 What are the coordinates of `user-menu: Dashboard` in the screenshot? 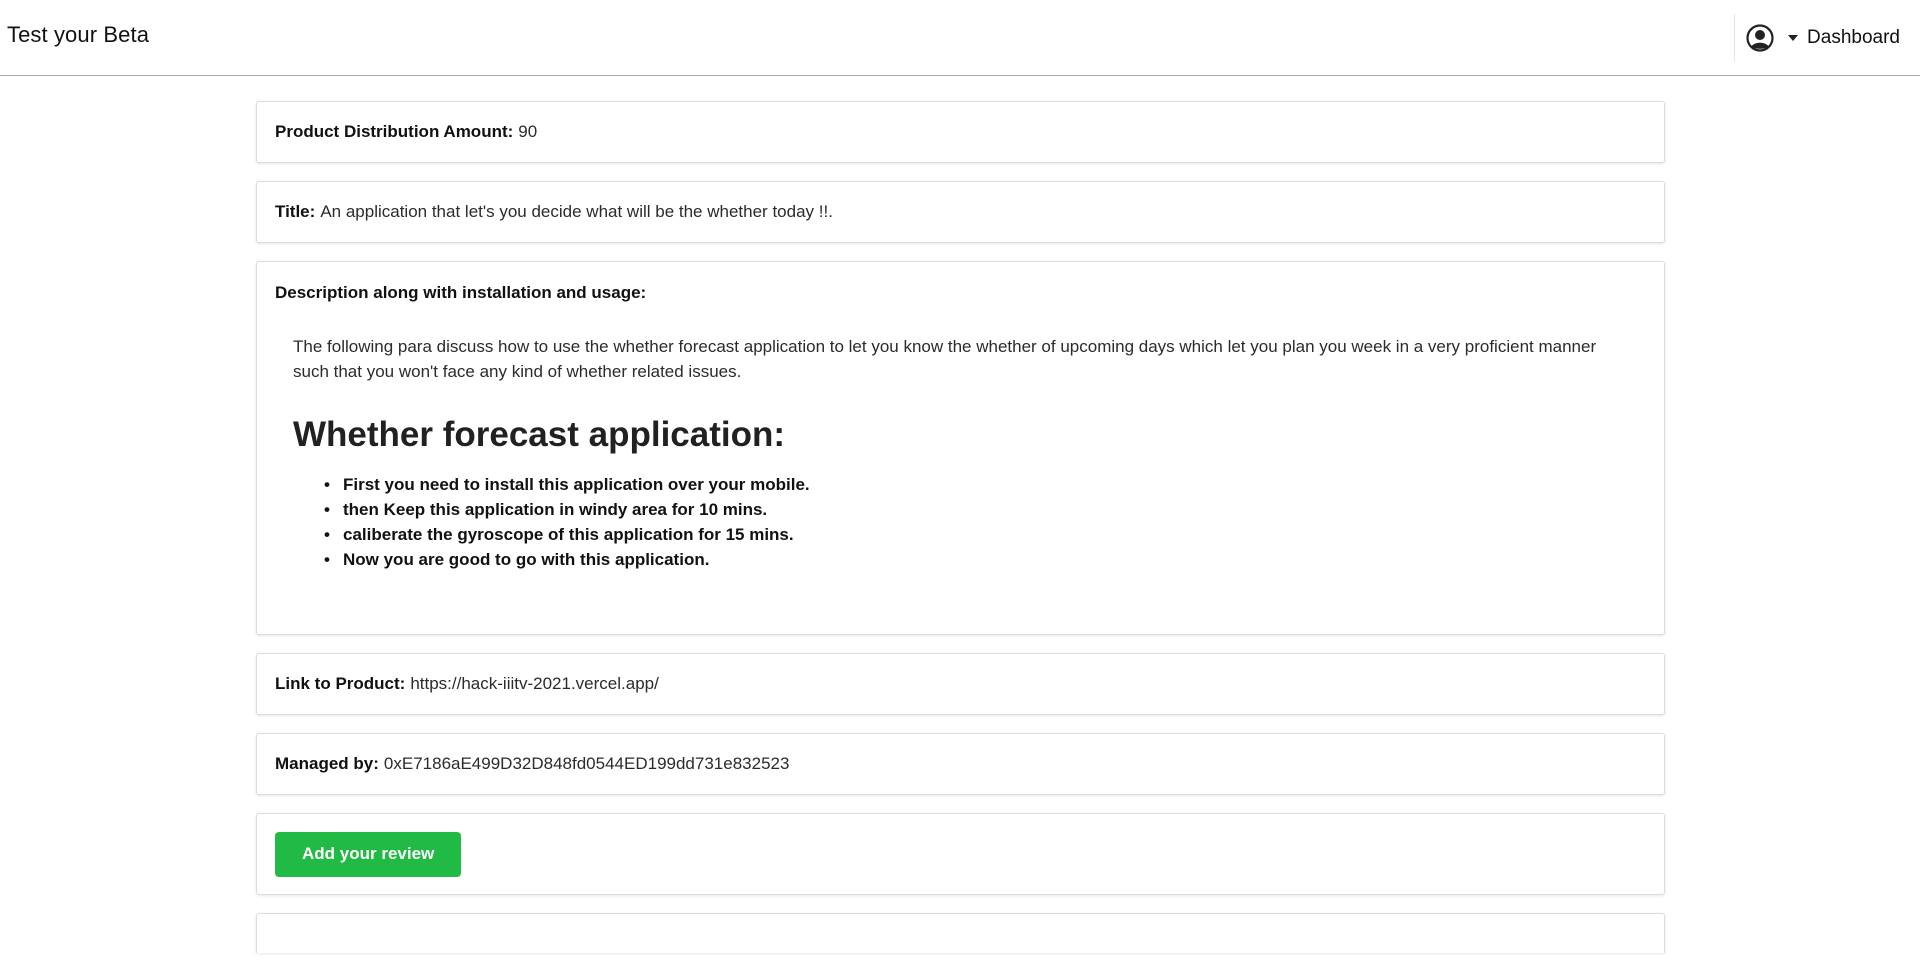 It's located at (1817, 38).